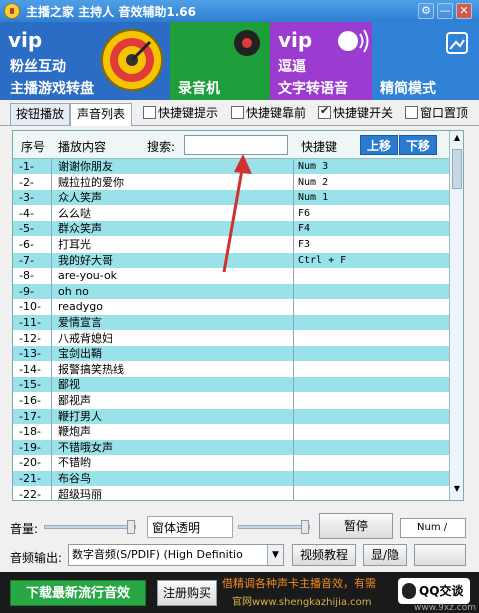 This screenshot has width=479, height=613. Describe the element at coordinates (80, 354) in the screenshot. I see `row-sound-name: 宝剑出鞘` at that location.